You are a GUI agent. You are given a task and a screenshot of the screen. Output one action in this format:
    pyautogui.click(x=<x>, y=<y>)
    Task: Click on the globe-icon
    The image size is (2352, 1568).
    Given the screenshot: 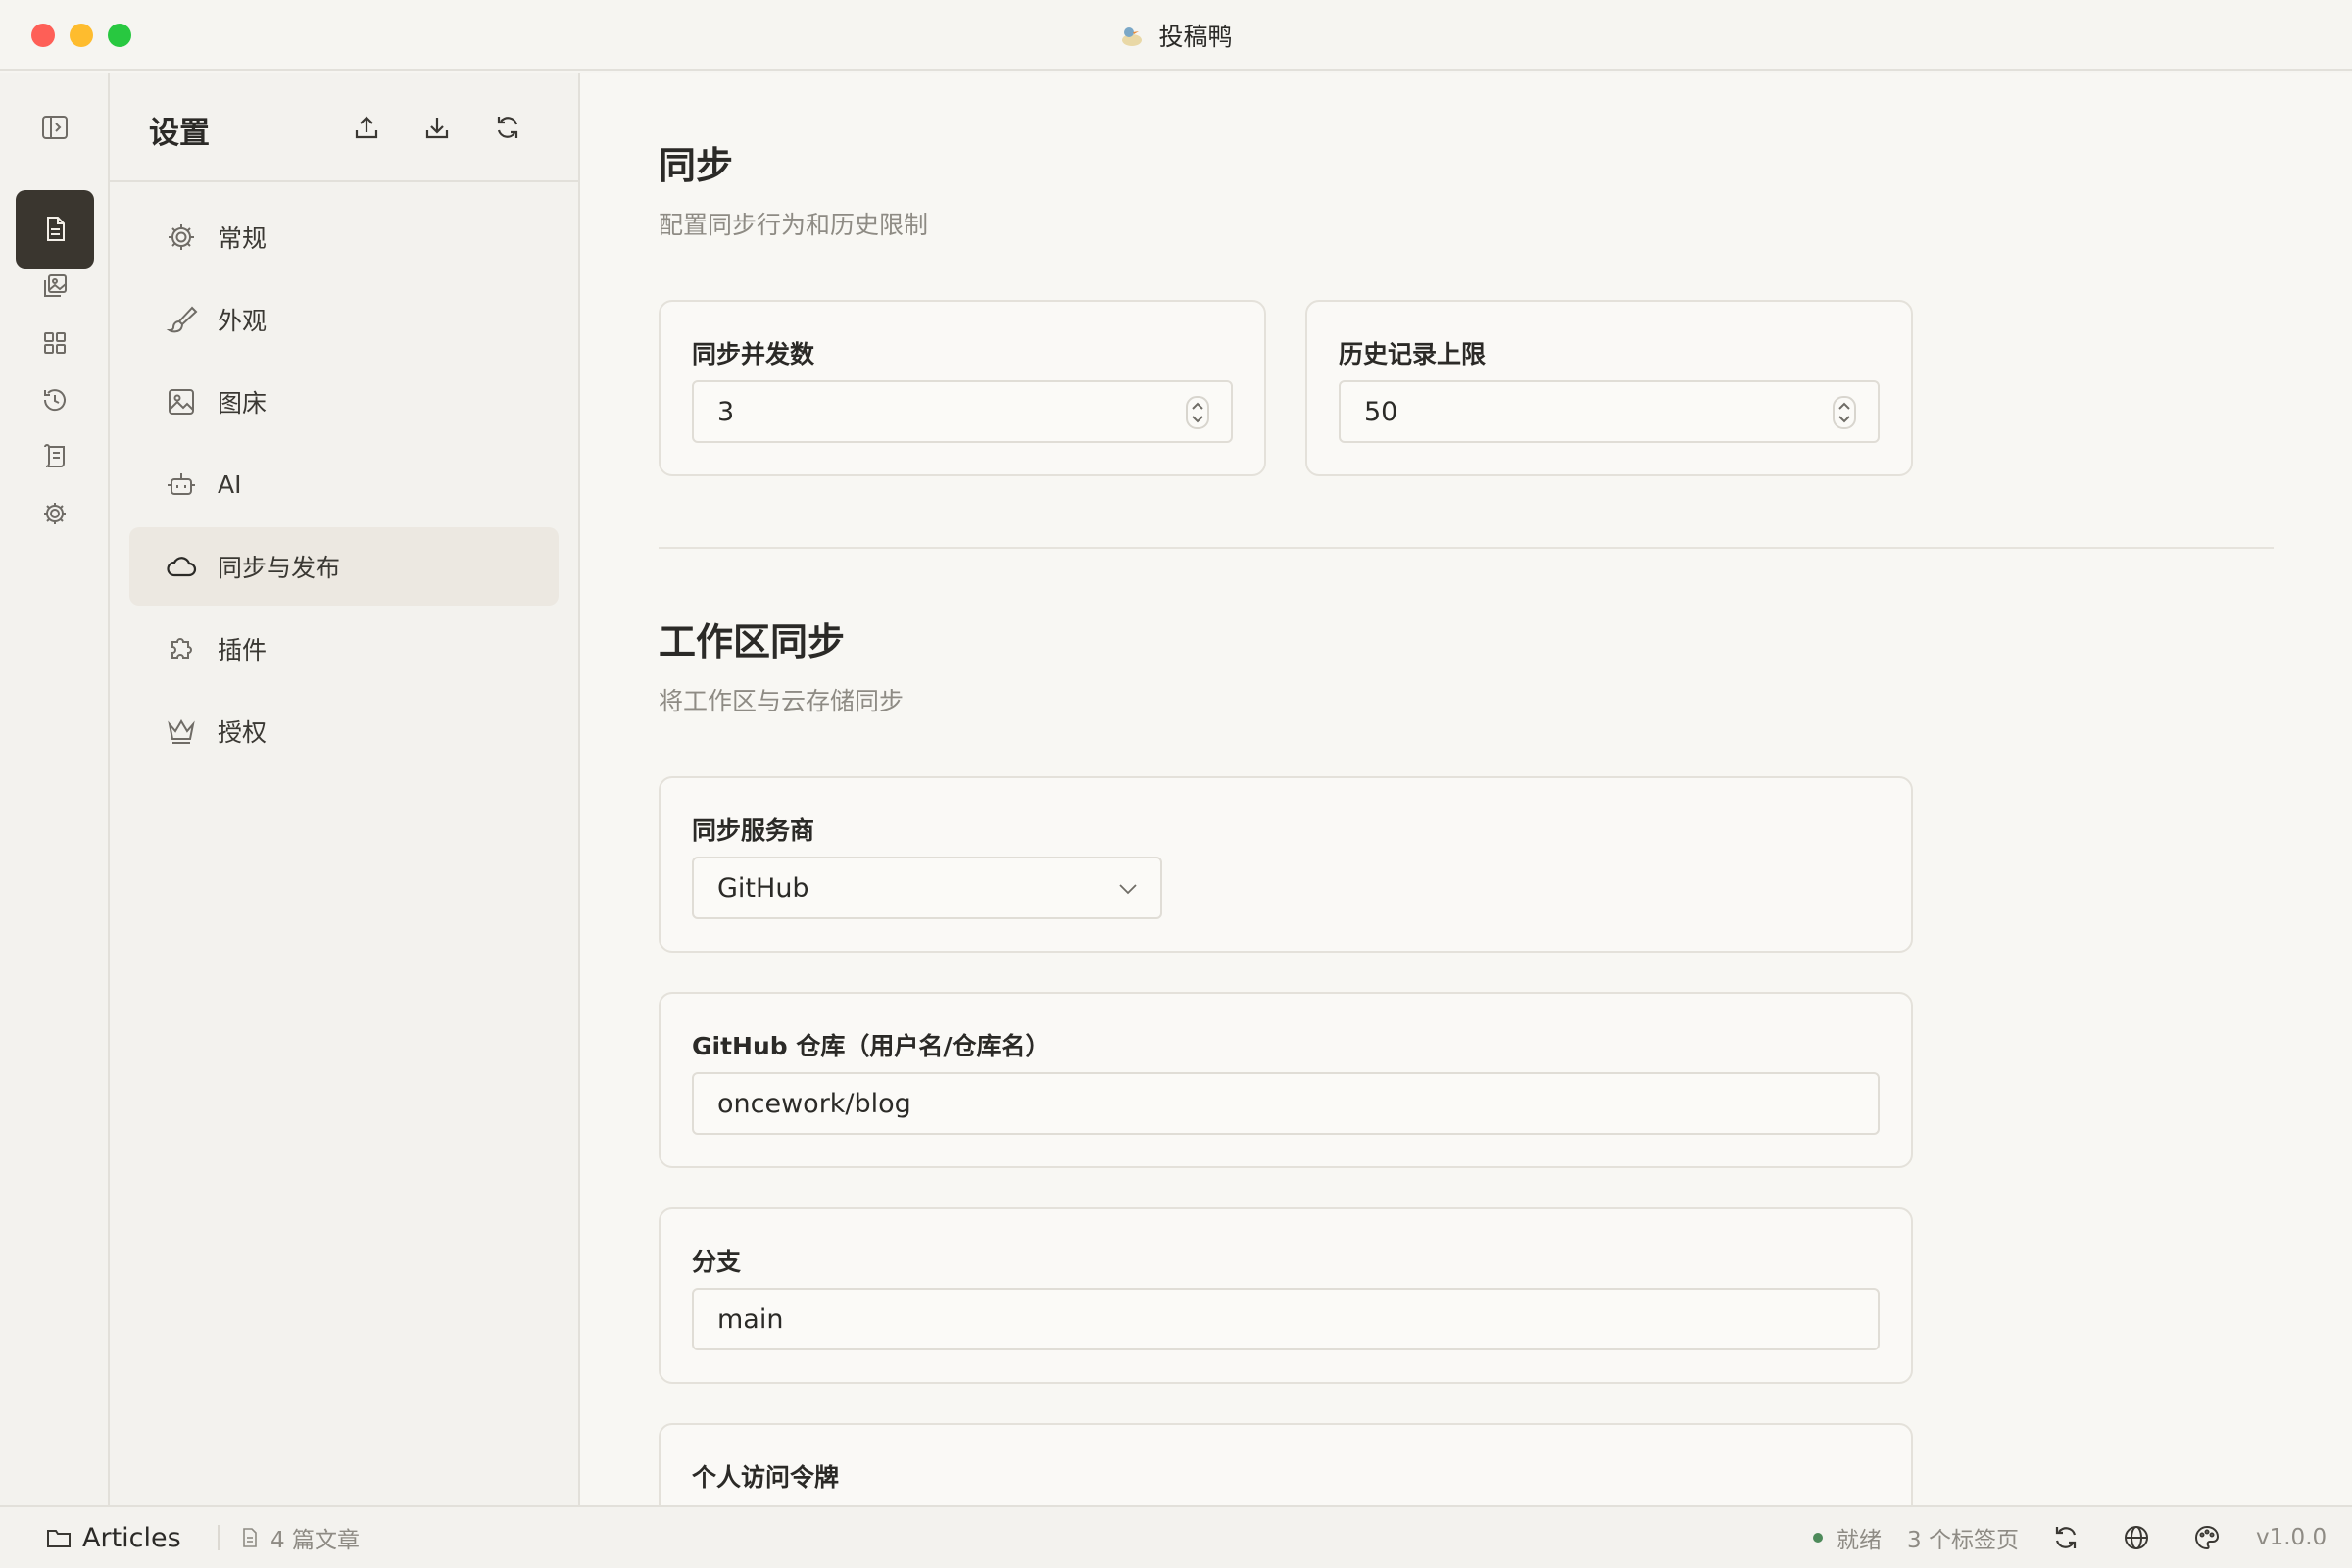 What is the action you would take?
    pyautogui.click(x=2136, y=1537)
    